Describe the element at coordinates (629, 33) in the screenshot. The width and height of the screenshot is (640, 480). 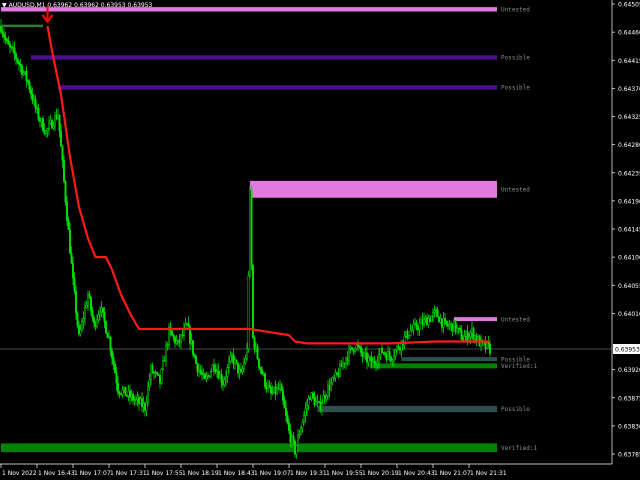
I see `y-tick-label: 0.64460` at that location.